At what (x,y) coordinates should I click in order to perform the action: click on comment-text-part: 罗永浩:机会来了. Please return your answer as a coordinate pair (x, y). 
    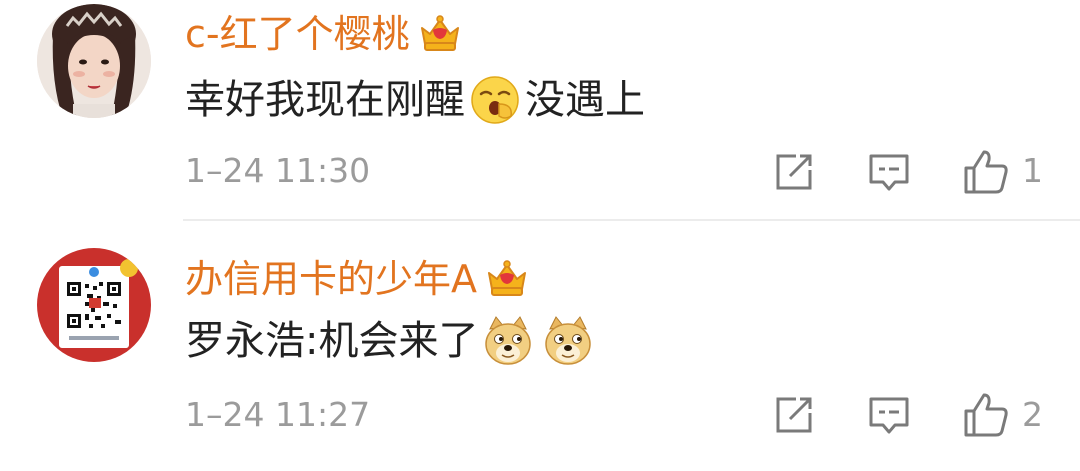
    Looking at the image, I should click on (332, 341).